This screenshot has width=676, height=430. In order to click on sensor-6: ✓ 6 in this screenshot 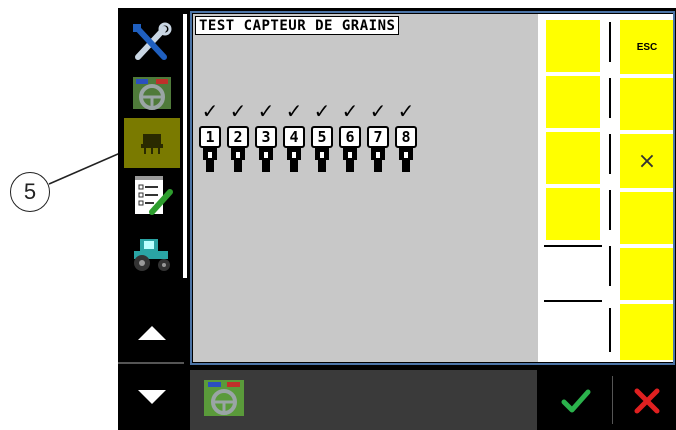, I will do `click(350, 140)`.